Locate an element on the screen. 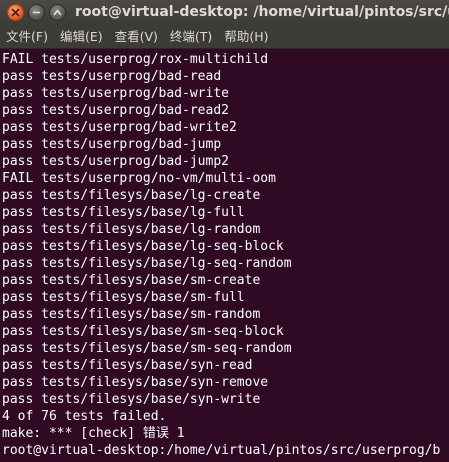 The width and height of the screenshot is (449, 462). minimize-icon is located at coordinates (36, 12).